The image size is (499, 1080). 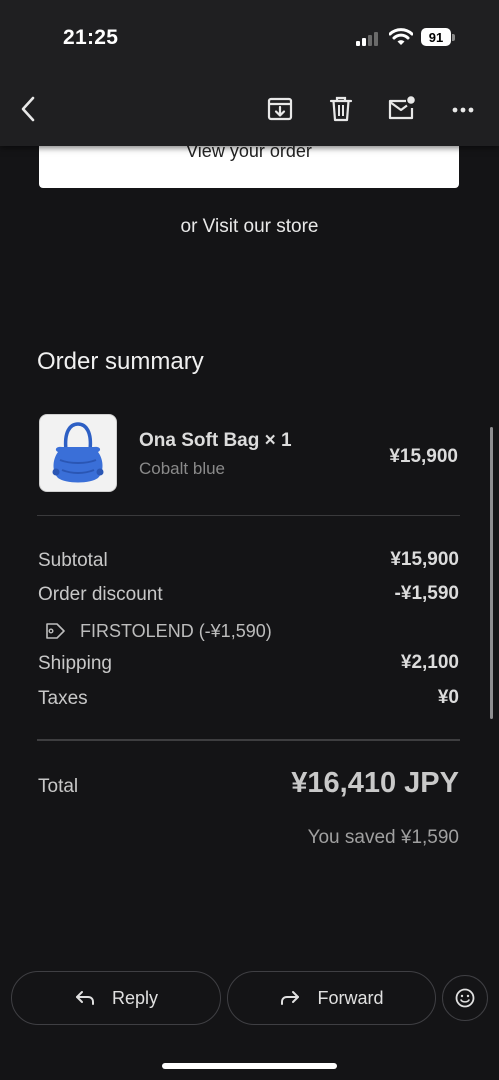 What do you see at coordinates (436, 37) in the screenshot?
I see `battery-indicator: 91` at bounding box center [436, 37].